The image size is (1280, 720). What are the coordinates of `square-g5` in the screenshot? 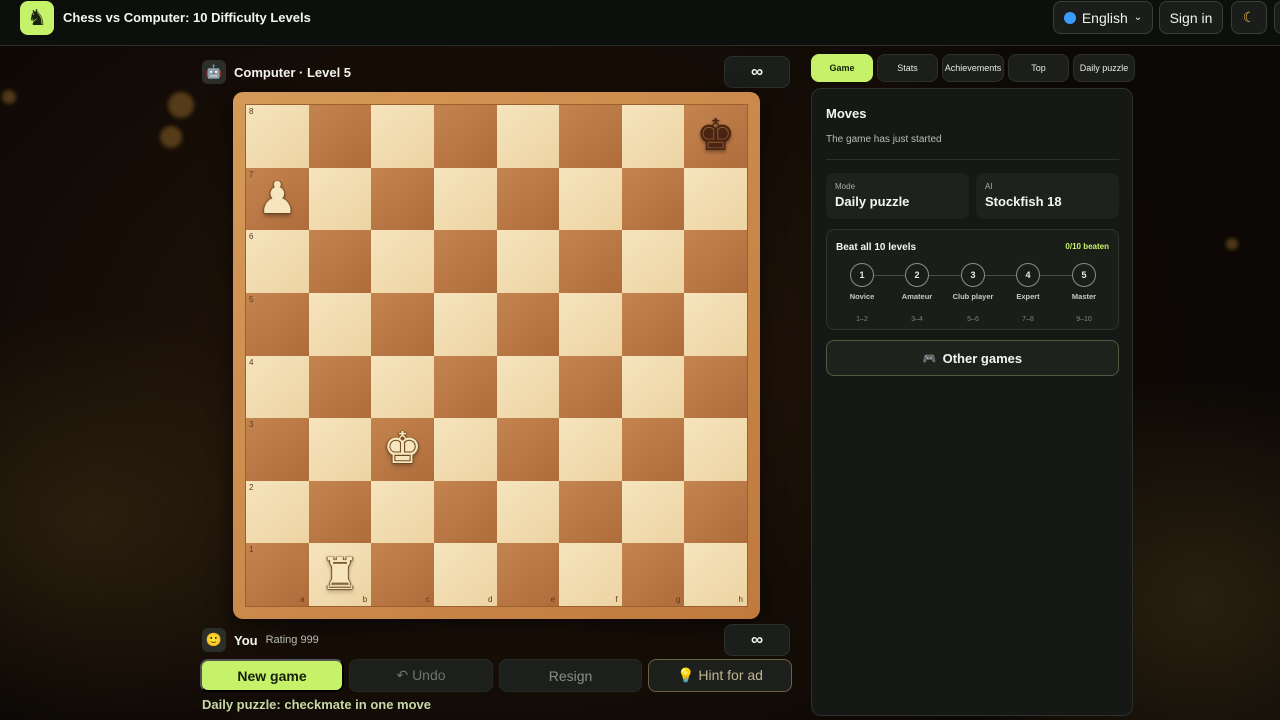 It's located at (653, 324).